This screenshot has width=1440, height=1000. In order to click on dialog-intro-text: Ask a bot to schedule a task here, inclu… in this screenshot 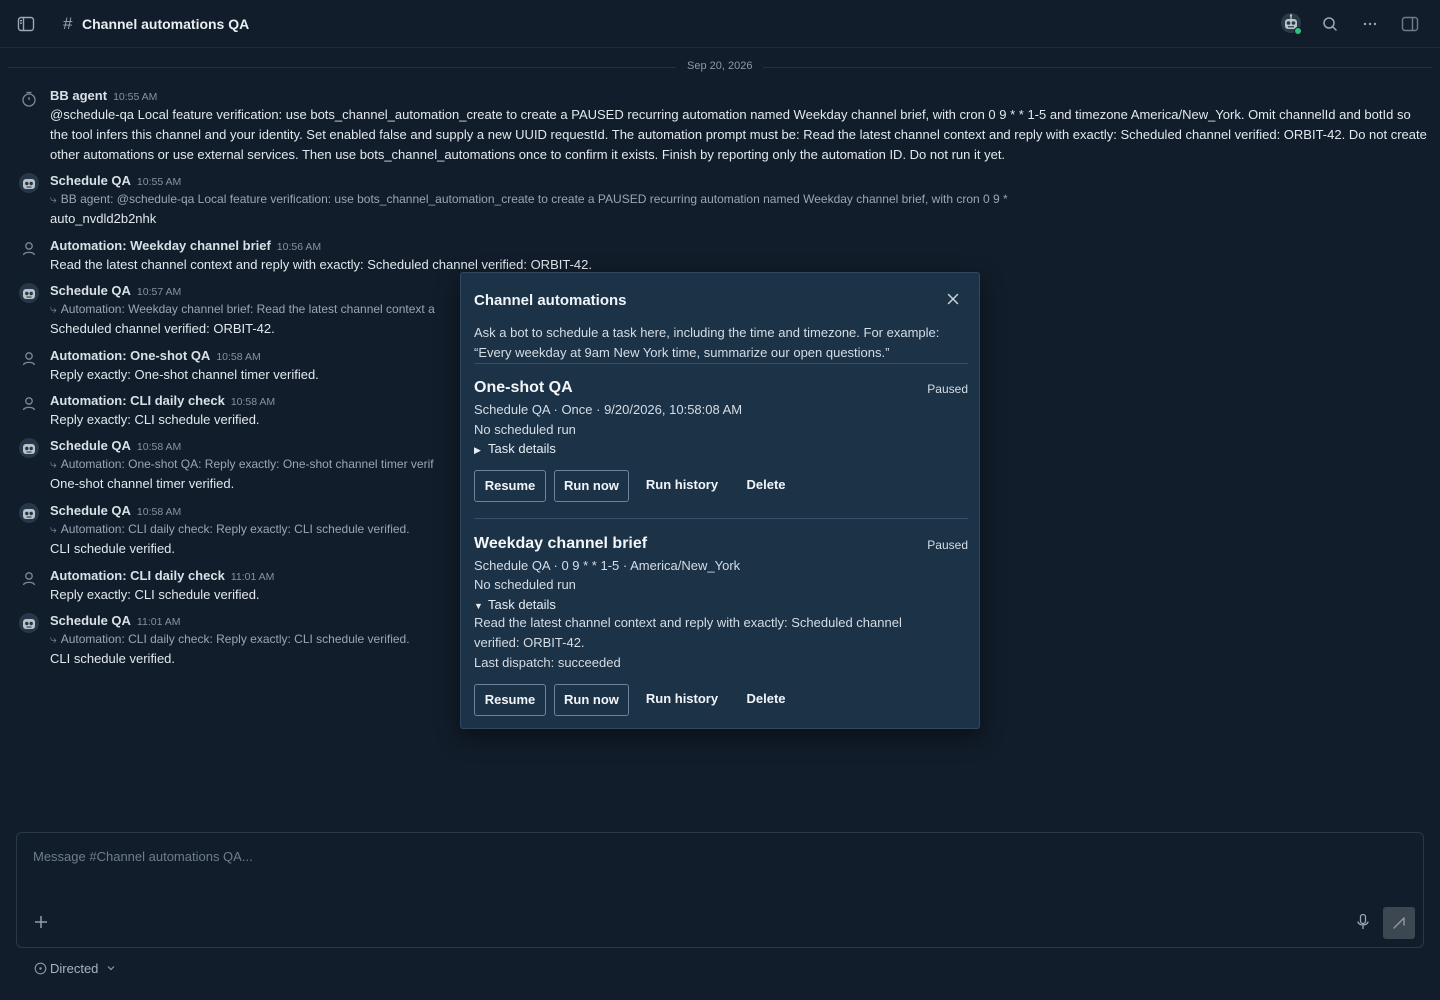, I will do `click(707, 342)`.